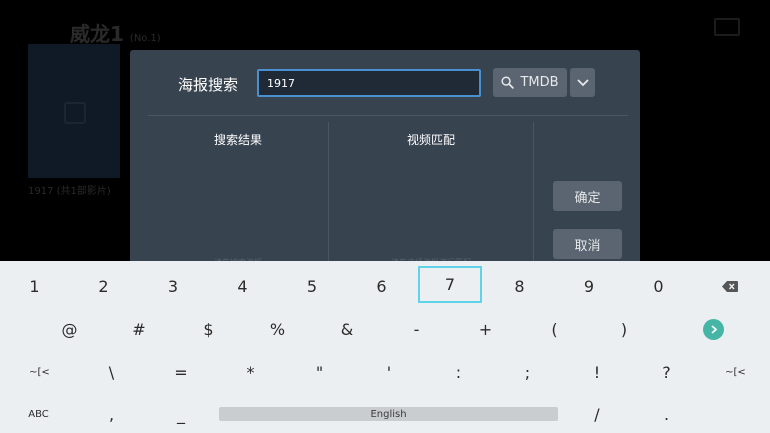 The image size is (770, 433). What do you see at coordinates (69, 191) in the screenshot?
I see `background-caption: 1917 (共1部影片)` at bounding box center [69, 191].